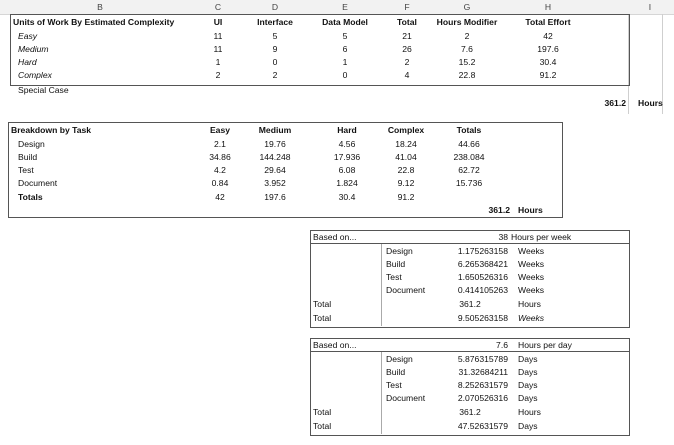  What do you see at coordinates (38, 183) in the screenshot?
I see `breakdown-row-label: Document` at bounding box center [38, 183].